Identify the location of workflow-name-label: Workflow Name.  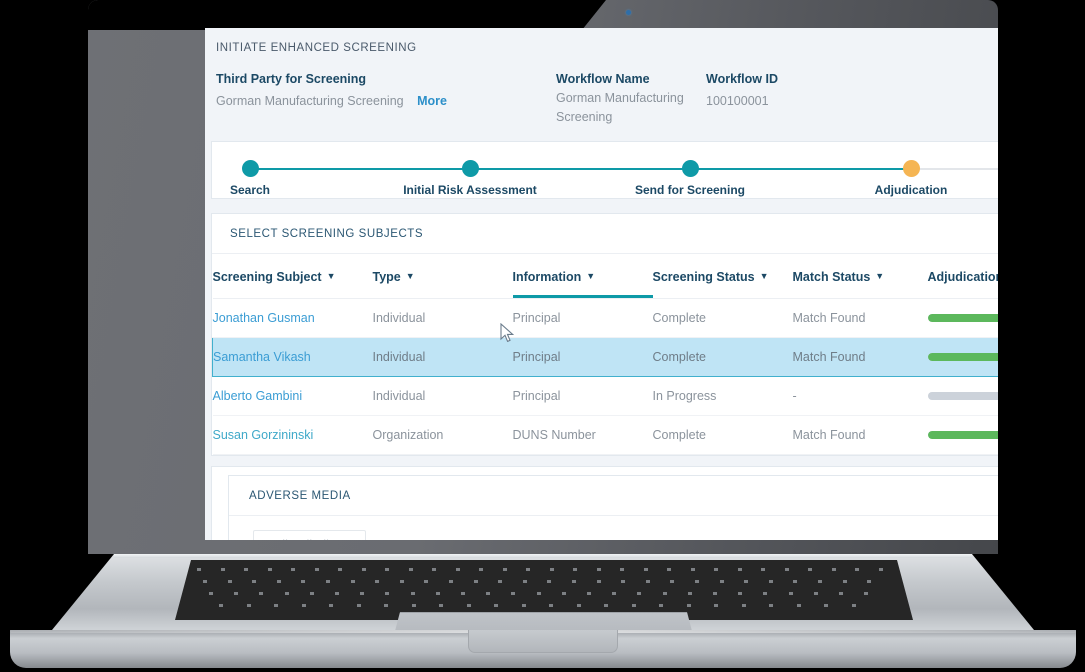
(603, 79).